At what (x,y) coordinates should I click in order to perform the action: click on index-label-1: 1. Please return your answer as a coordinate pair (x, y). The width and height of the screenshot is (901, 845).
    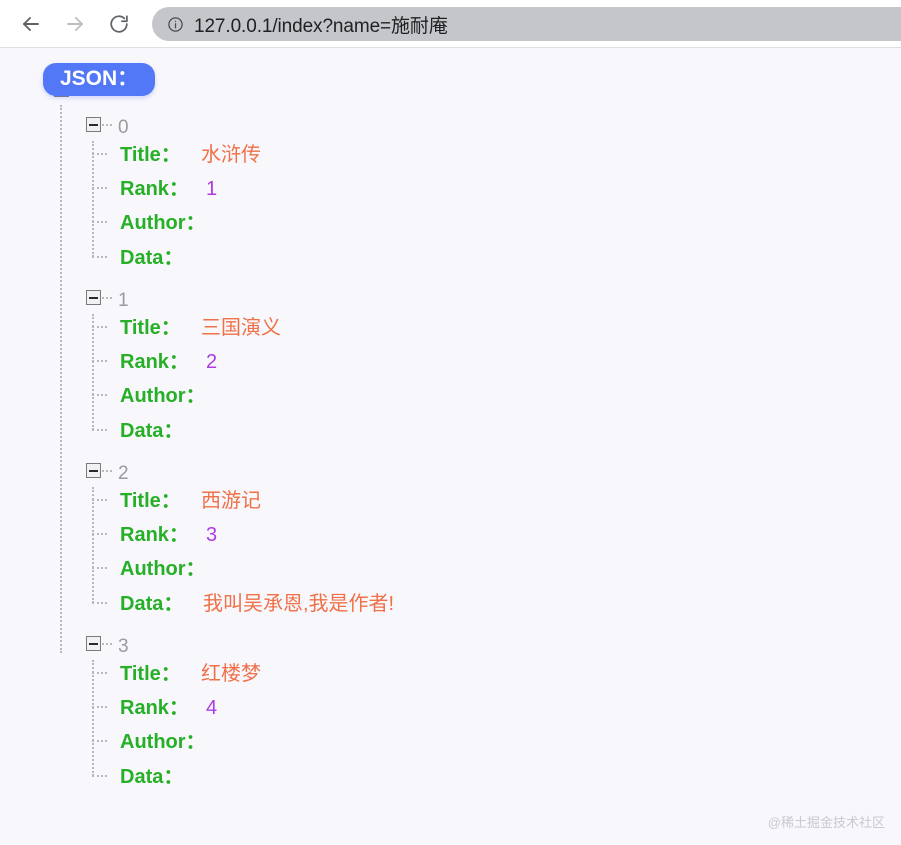
    Looking at the image, I should click on (123, 300).